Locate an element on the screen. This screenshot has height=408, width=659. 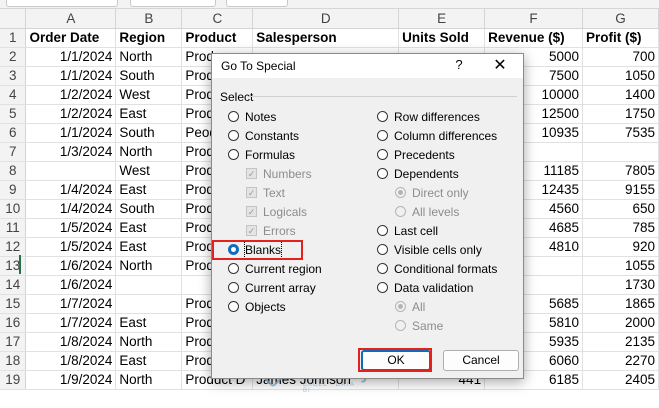
row-header: 1 is located at coordinates (13, 38).